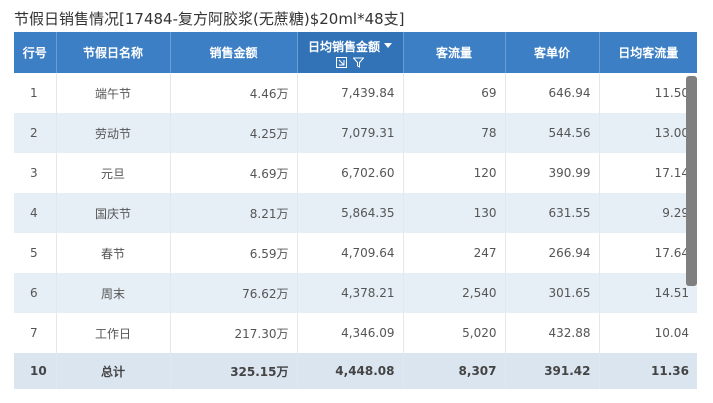 This screenshot has width=713, height=403. Describe the element at coordinates (552, 213) in the screenshot. I see `cell-avg-ticket: 631.55` at that location.